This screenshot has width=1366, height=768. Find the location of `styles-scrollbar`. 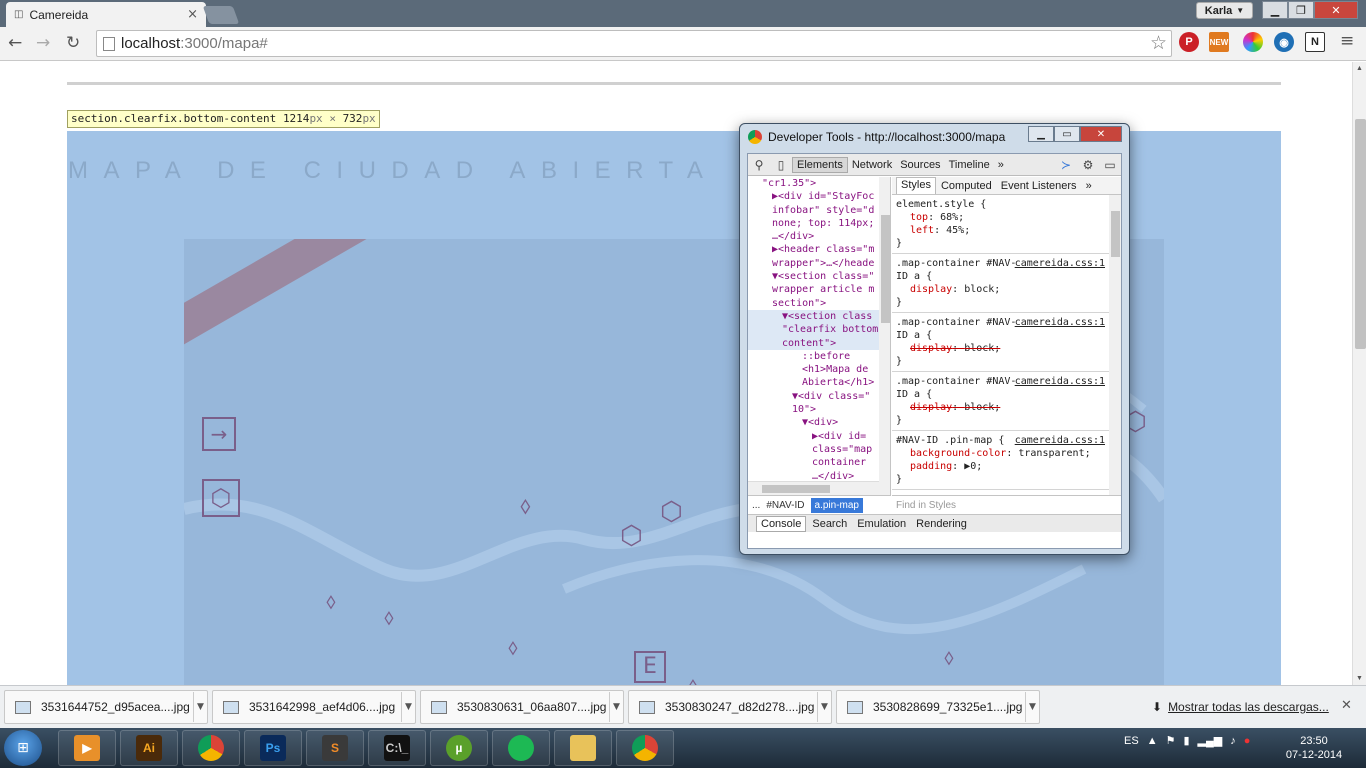

styles-scrollbar is located at coordinates (1115, 345).